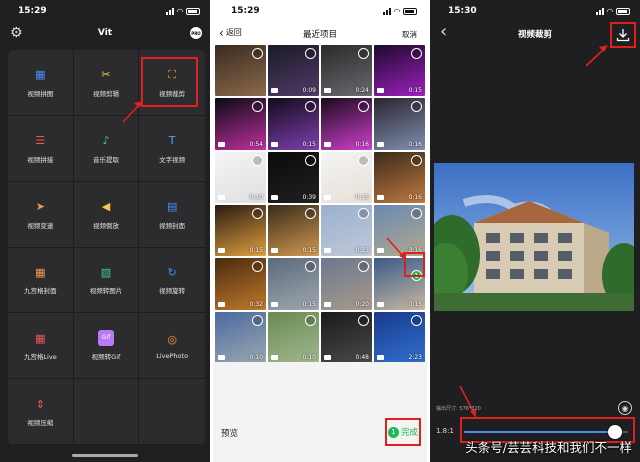 The width and height of the screenshot is (640, 462). Describe the element at coordinates (623, 35) in the screenshot. I see `download-button` at that location.